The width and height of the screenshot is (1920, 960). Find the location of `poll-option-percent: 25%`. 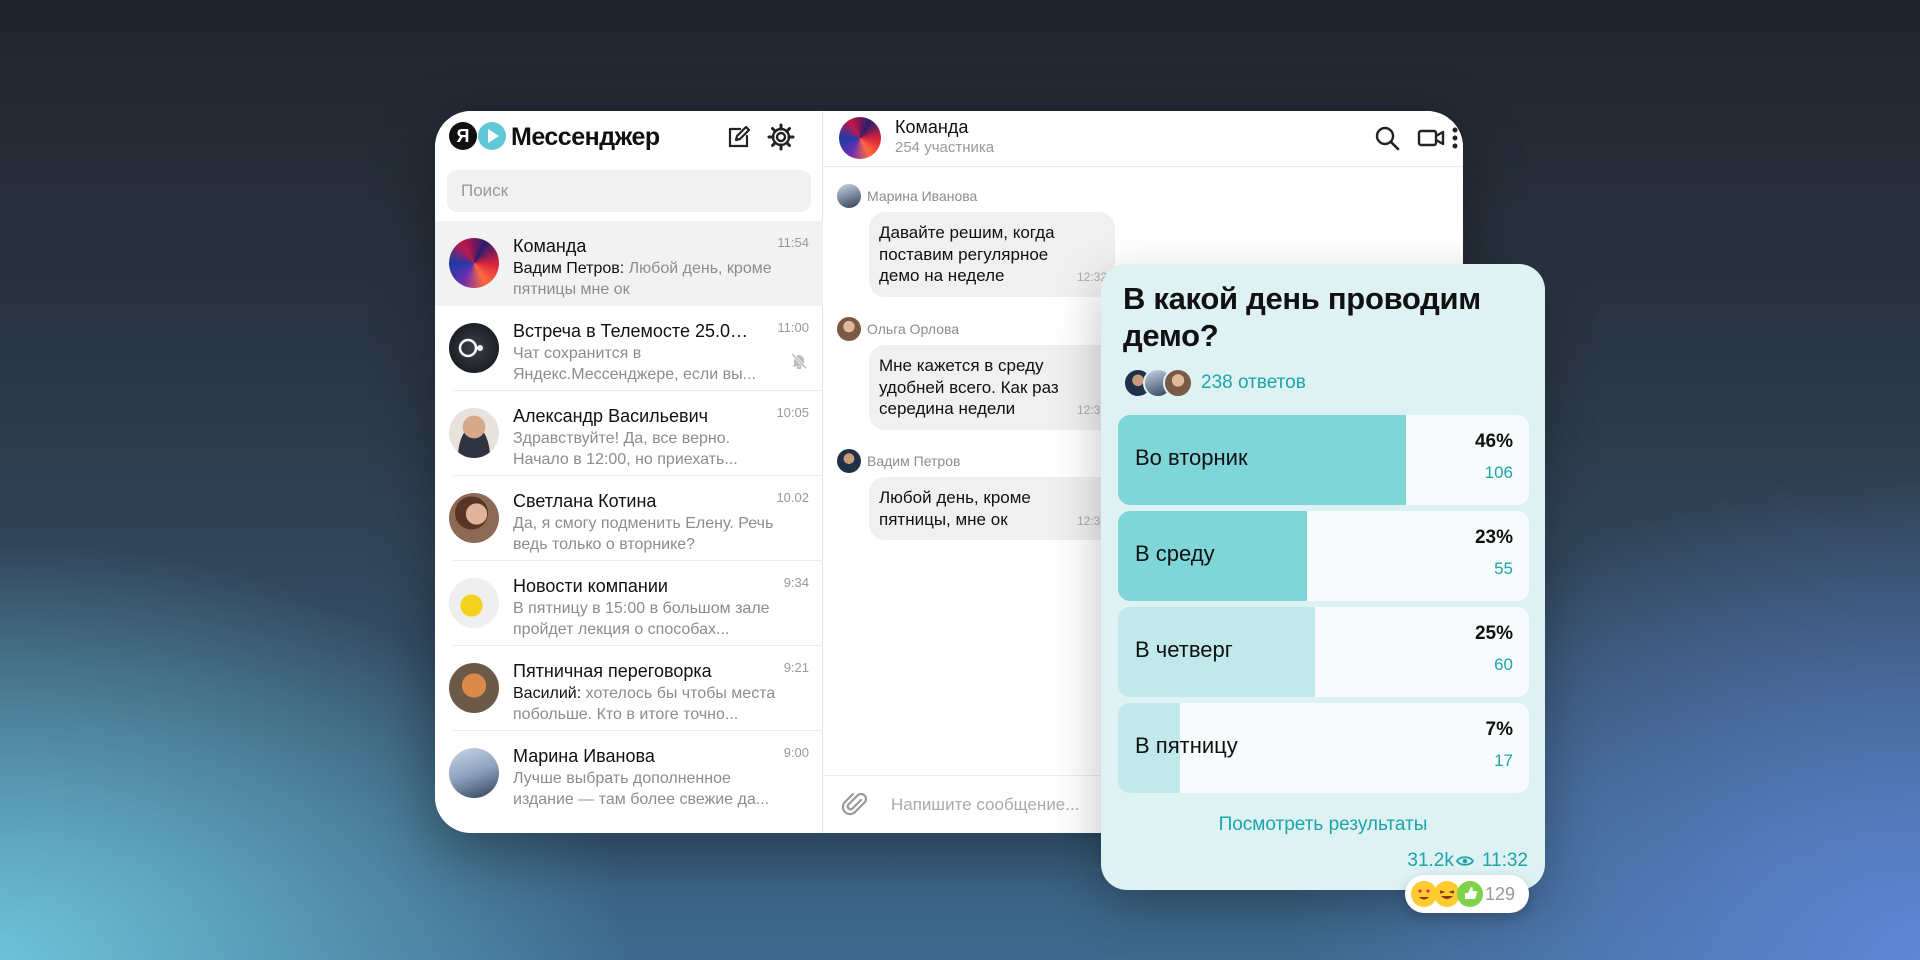

poll-option-percent: 25% is located at coordinates (1493, 633).